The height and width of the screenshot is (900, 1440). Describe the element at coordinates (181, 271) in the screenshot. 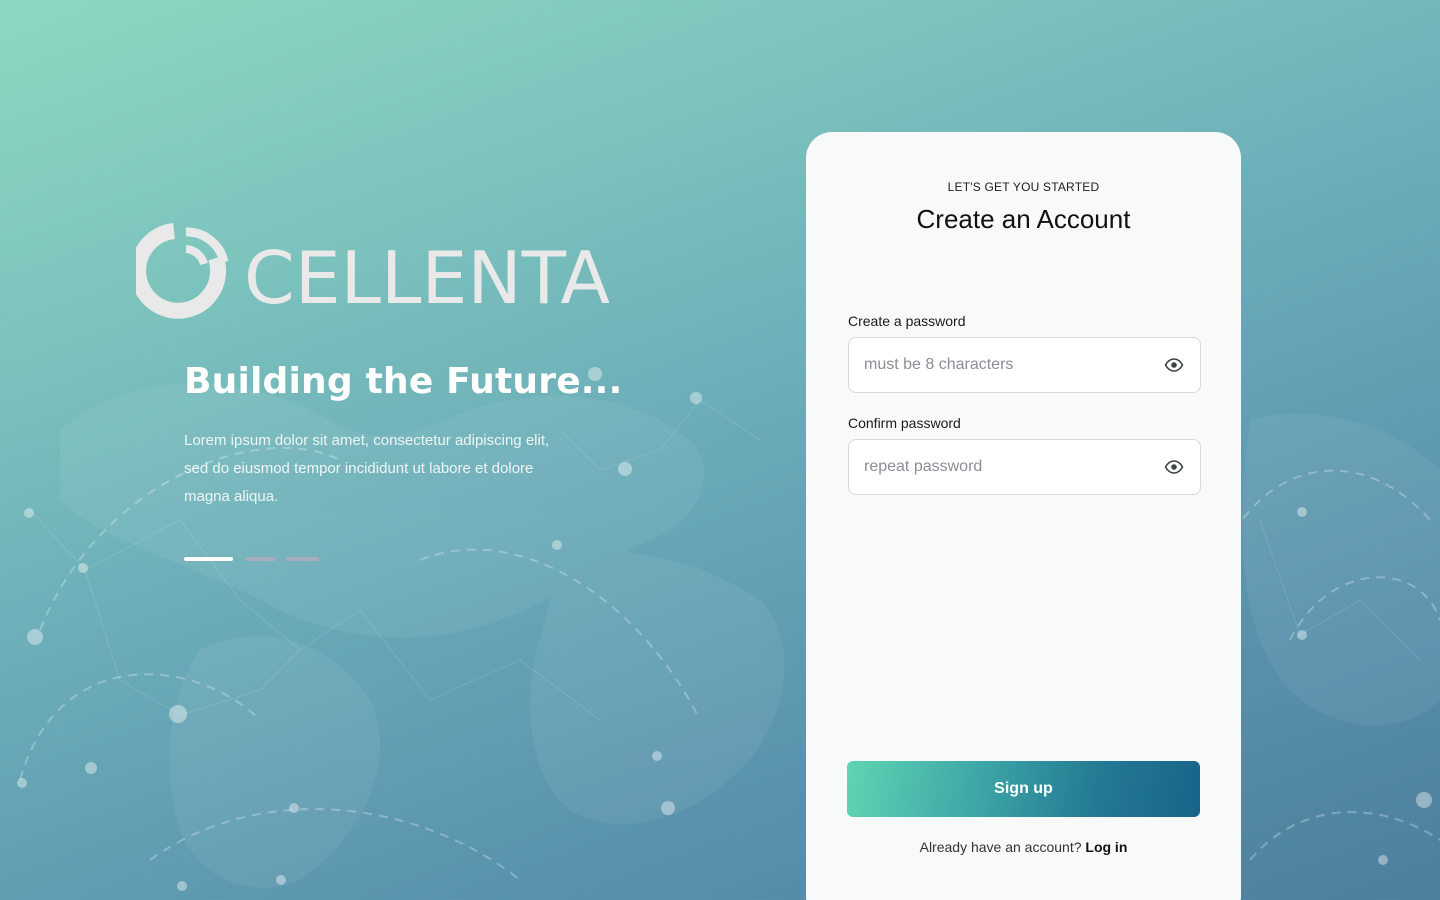

I see `logo-ring` at that location.